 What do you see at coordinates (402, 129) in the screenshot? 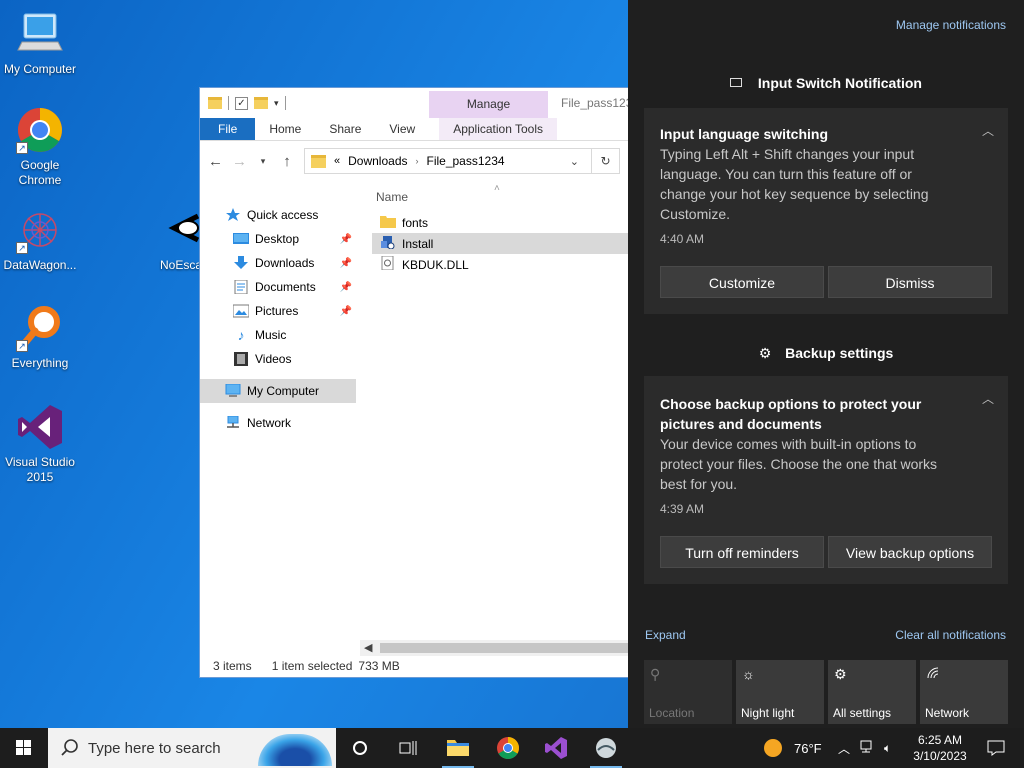
I see `tab-view: View` at bounding box center [402, 129].